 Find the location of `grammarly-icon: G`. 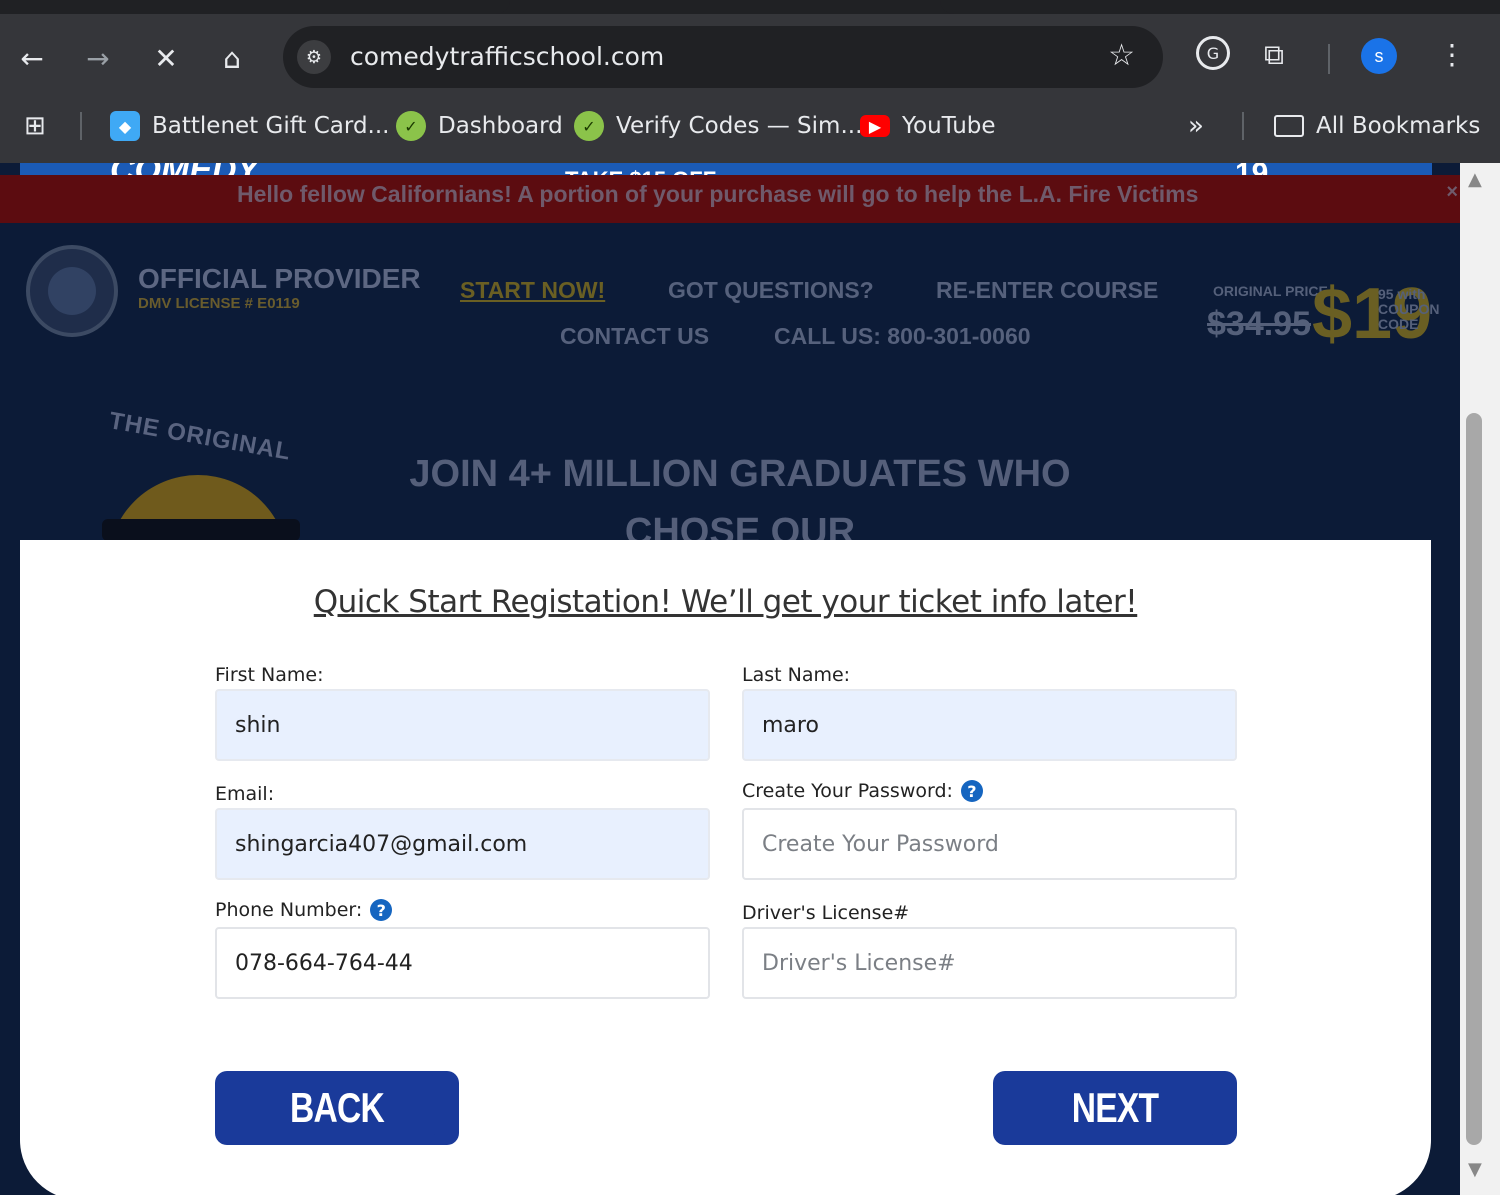

grammarly-icon: G is located at coordinates (1213, 53).